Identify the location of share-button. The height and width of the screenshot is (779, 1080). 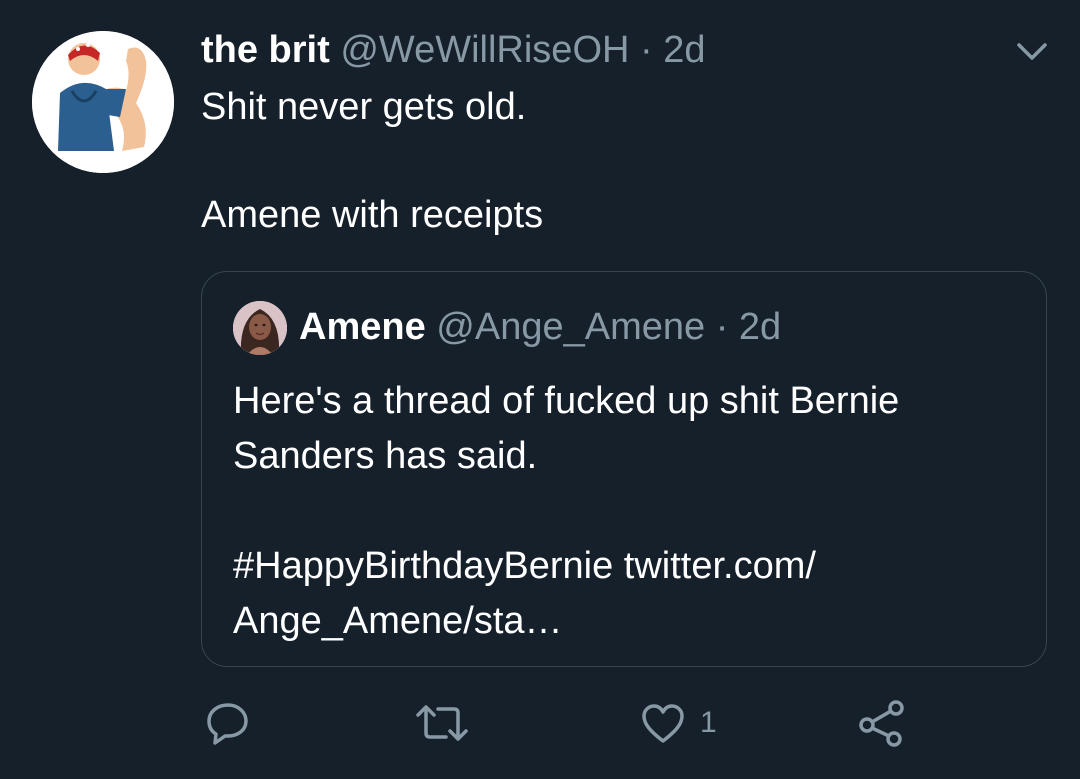
(882, 723).